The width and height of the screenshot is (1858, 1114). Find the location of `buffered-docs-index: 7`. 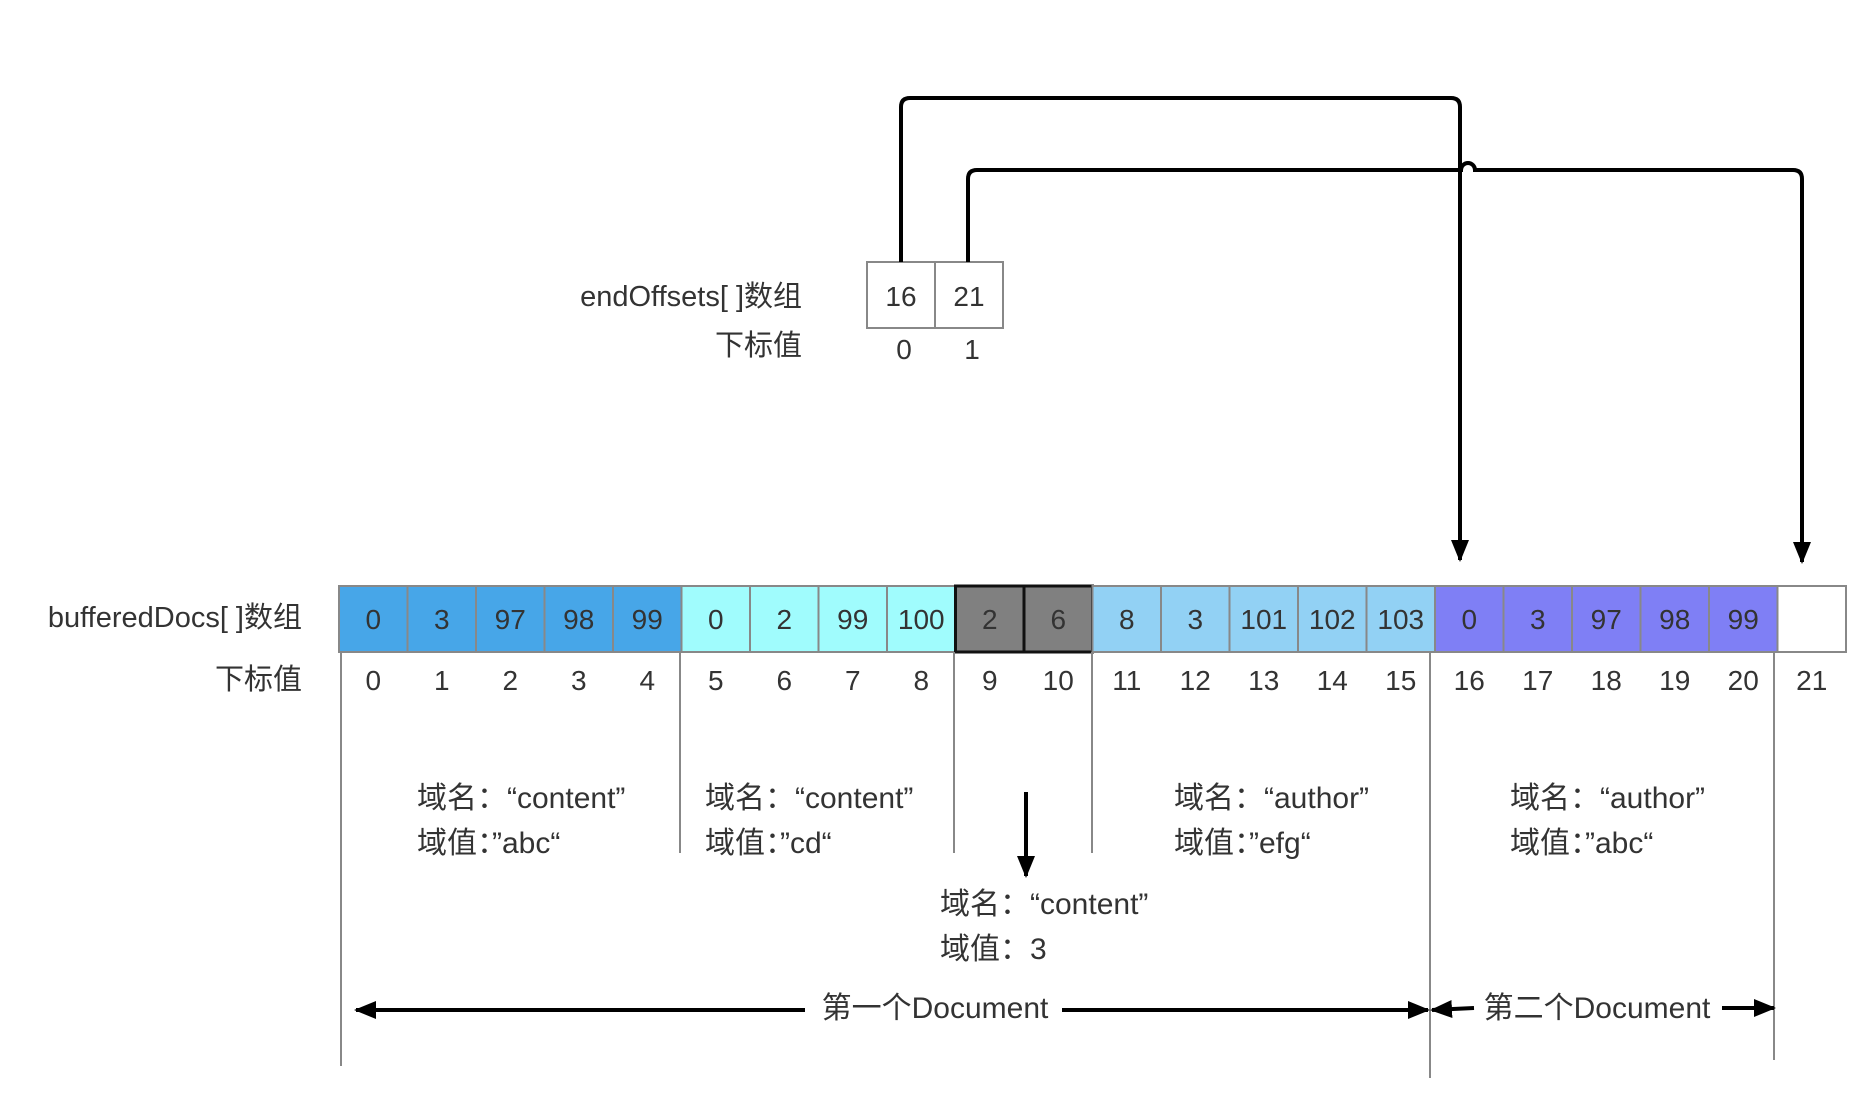

buffered-docs-index: 7 is located at coordinates (853, 680).